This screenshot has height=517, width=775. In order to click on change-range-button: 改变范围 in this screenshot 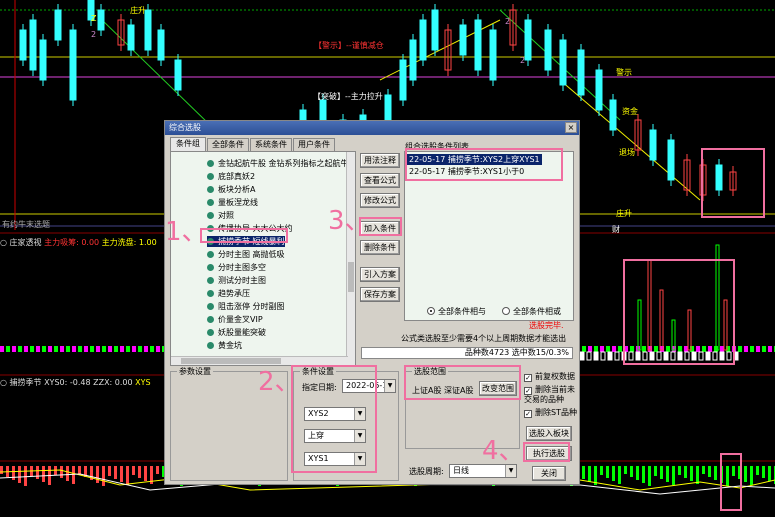, I will do `click(498, 388)`.